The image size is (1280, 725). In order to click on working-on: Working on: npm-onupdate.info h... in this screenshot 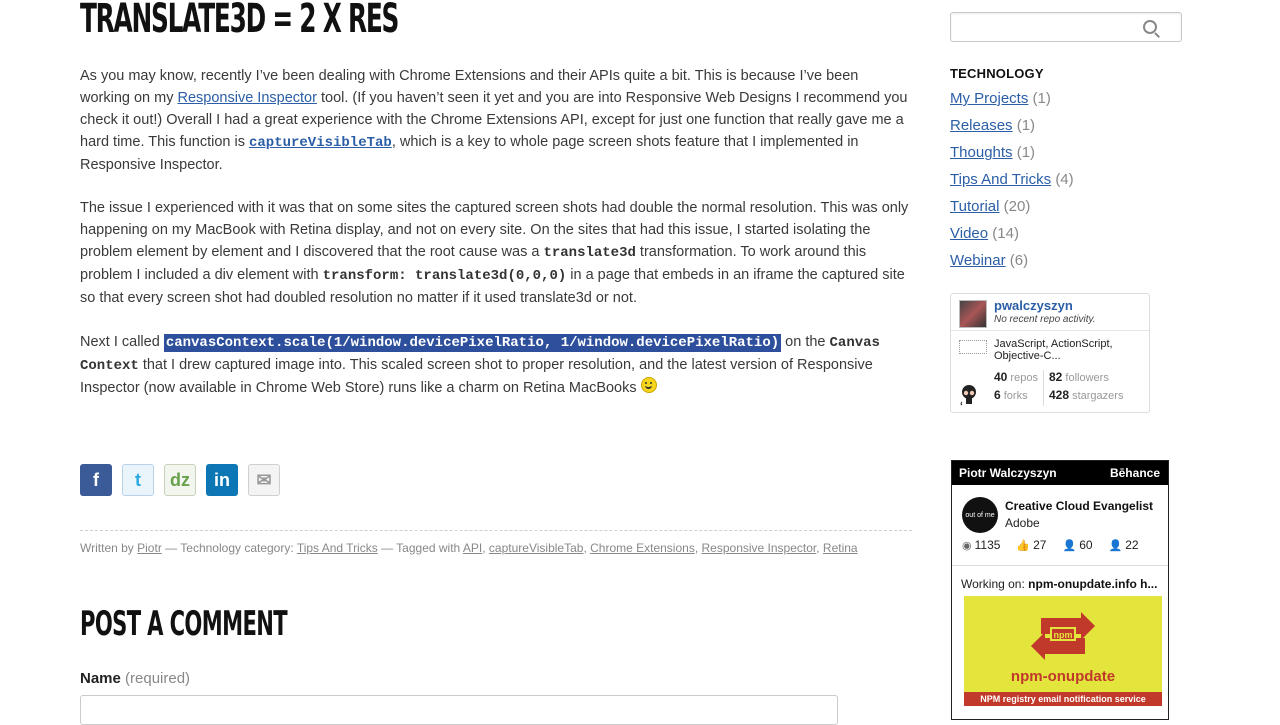, I will do `click(1059, 584)`.